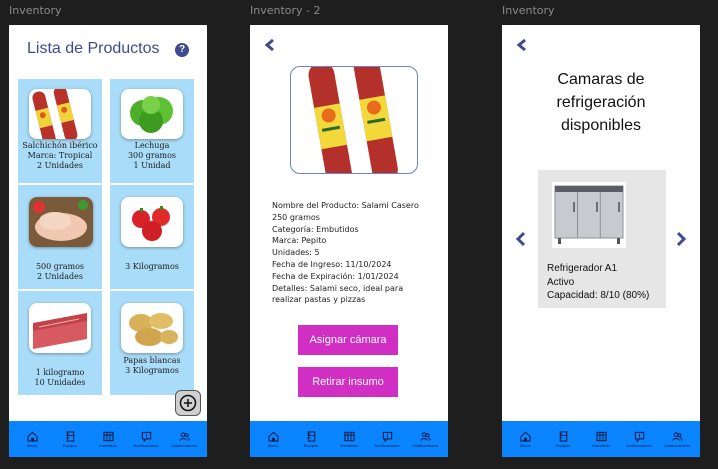 The width and height of the screenshot is (718, 469). What do you see at coordinates (60, 266) in the screenshot?
I see `product-detail: 500 gramos` at bounding box center [60, 266].